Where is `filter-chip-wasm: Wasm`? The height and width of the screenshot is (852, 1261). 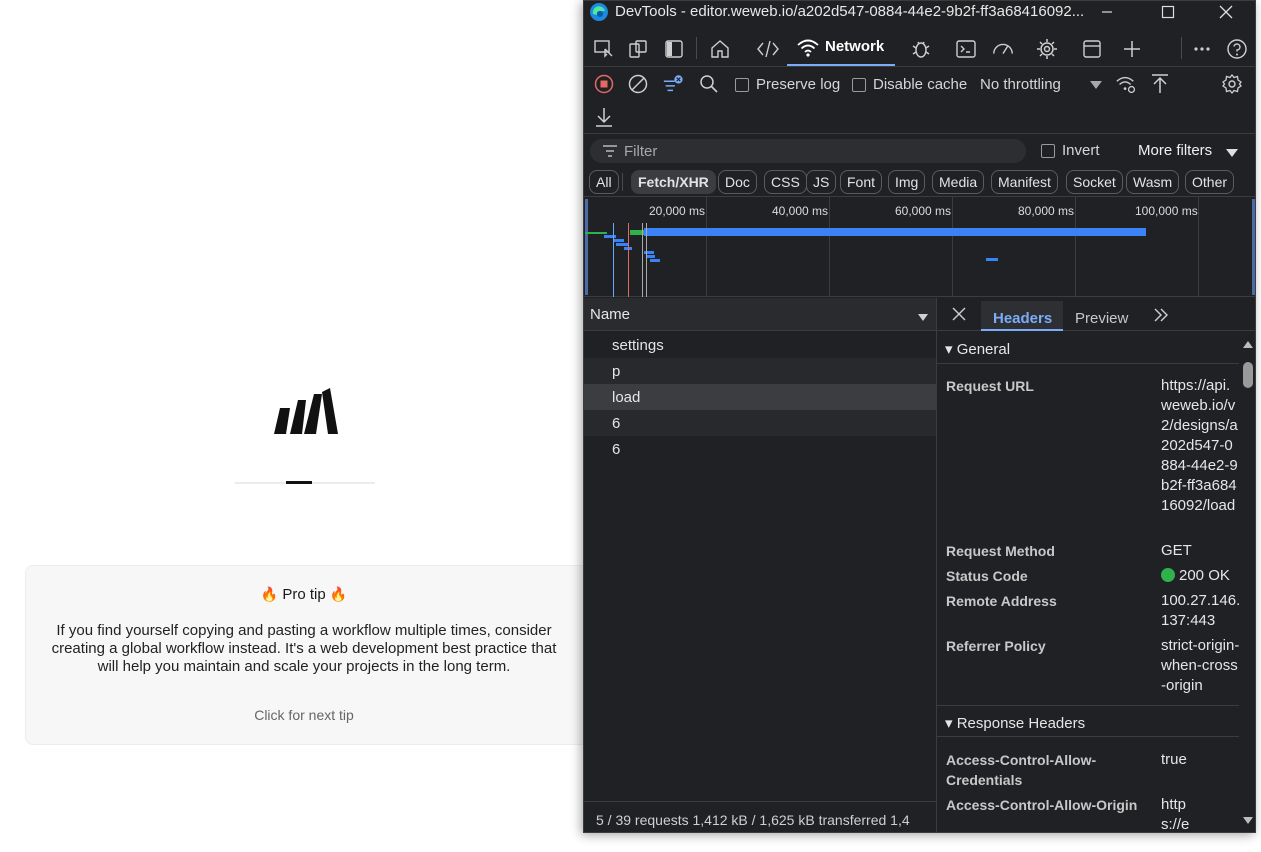
filter-chip-wasm: Wasm is located at coordinates (1153, 182).